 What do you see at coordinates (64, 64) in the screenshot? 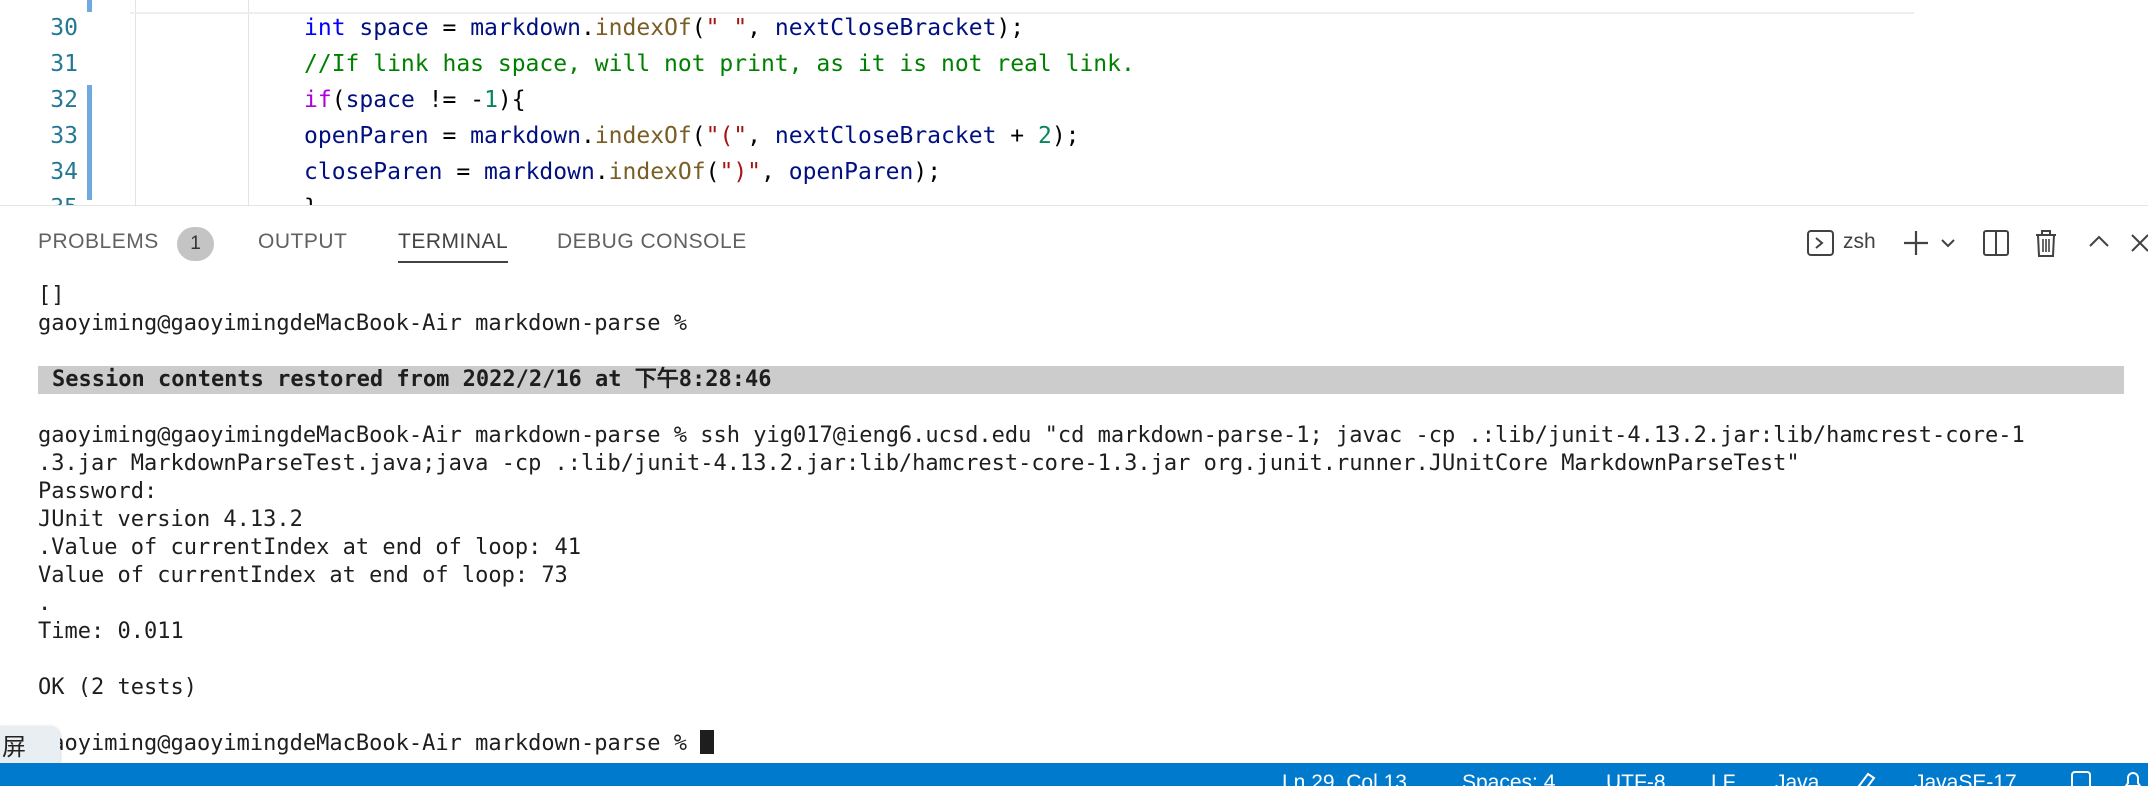
I see `line-number: 31` at bounding box center [64, 64].